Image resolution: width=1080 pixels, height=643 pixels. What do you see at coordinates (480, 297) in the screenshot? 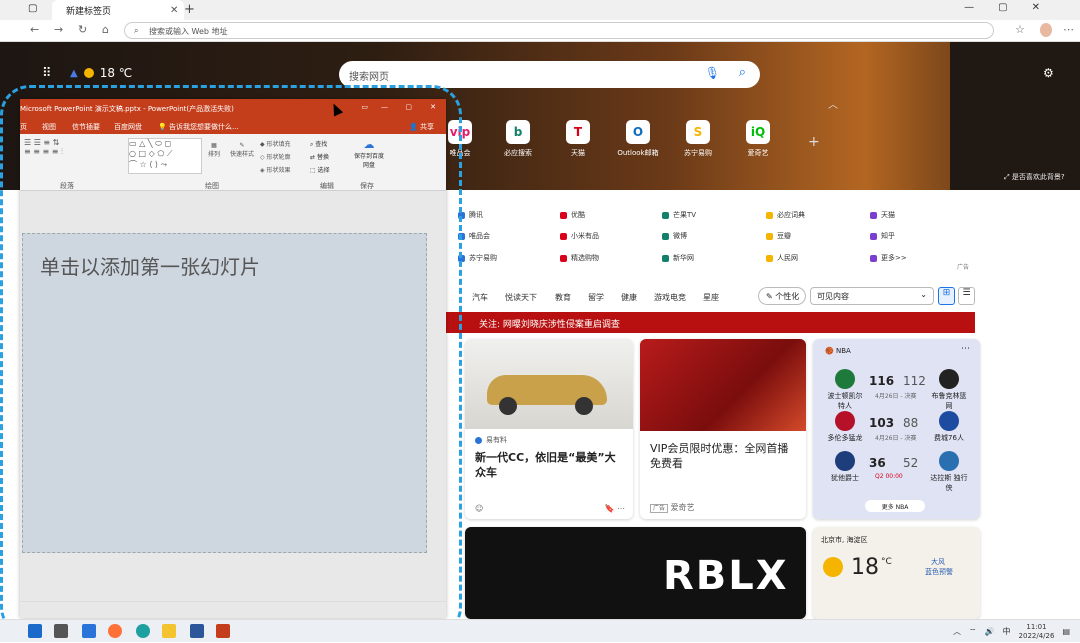
I see `feed-category-tab: 汽车` at bounding box center [480, 297].